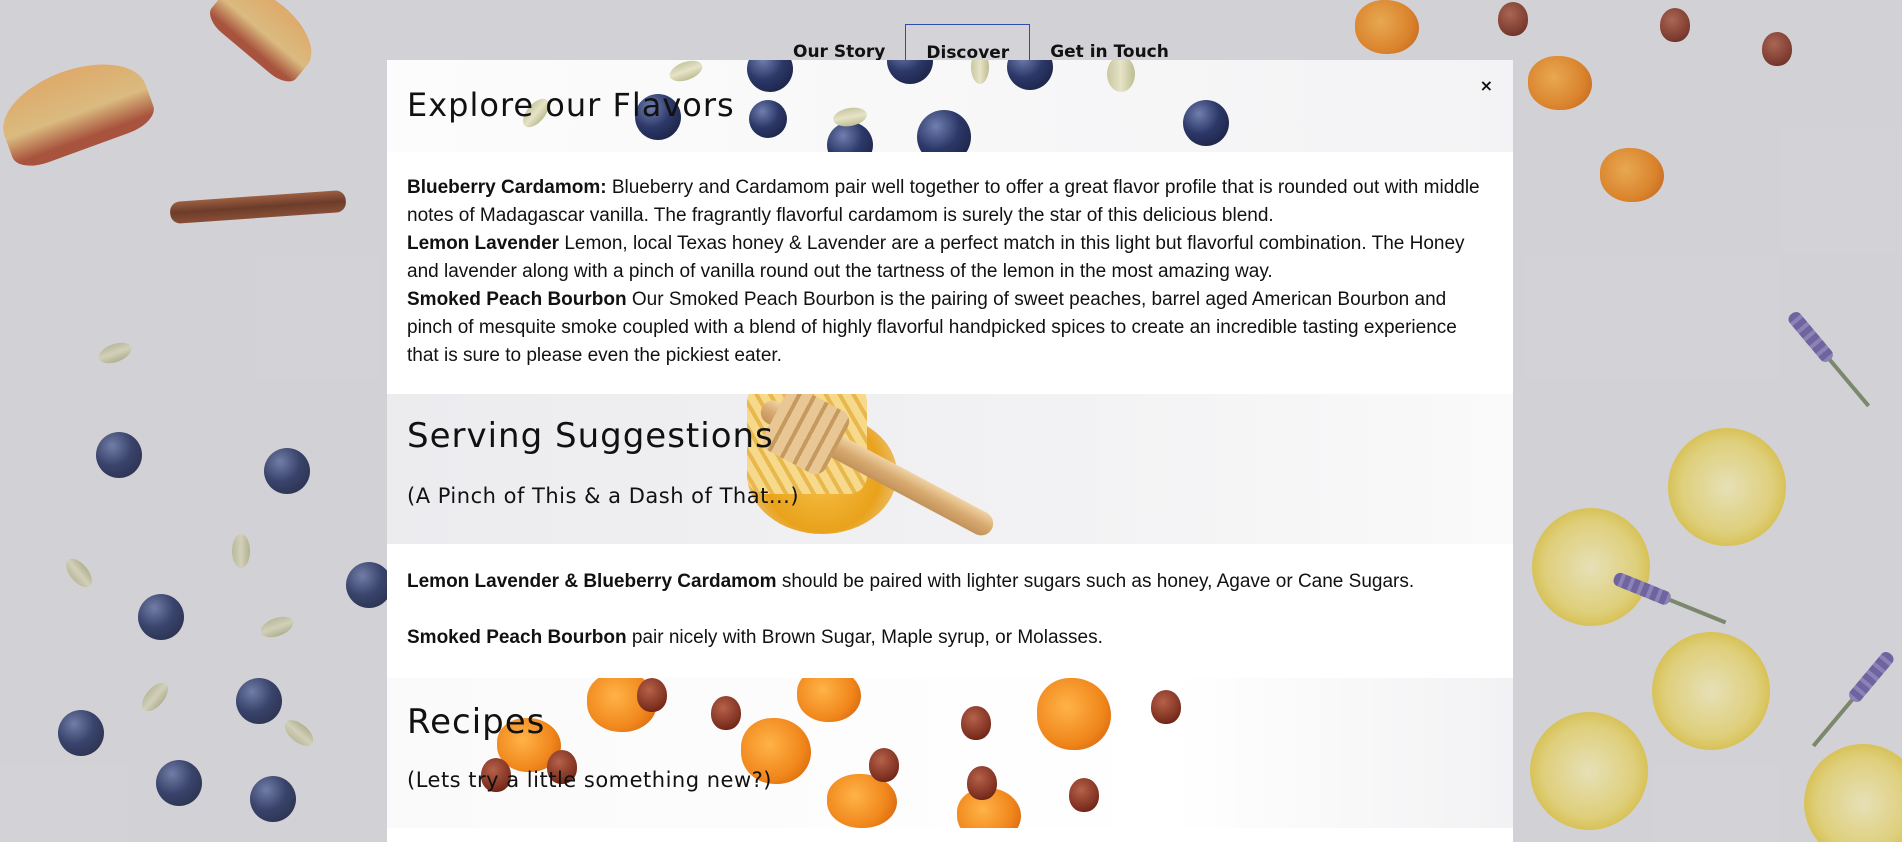  What do you see at coordinates (517, 299) in the screenshot?
I see `flavor-name: Smoked Peach Bourbon` at bounding box center [517, 299].